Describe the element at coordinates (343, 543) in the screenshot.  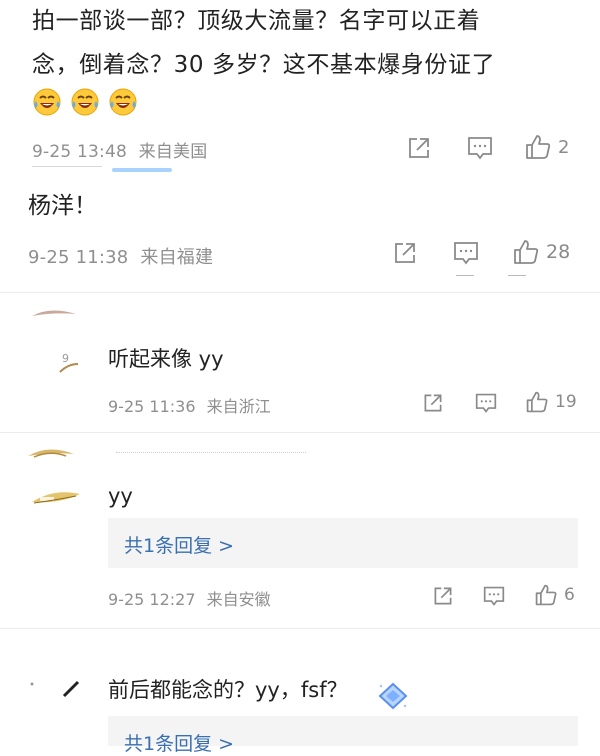
I see `comment-4-reply-box: 共1条回复 >` at that location.